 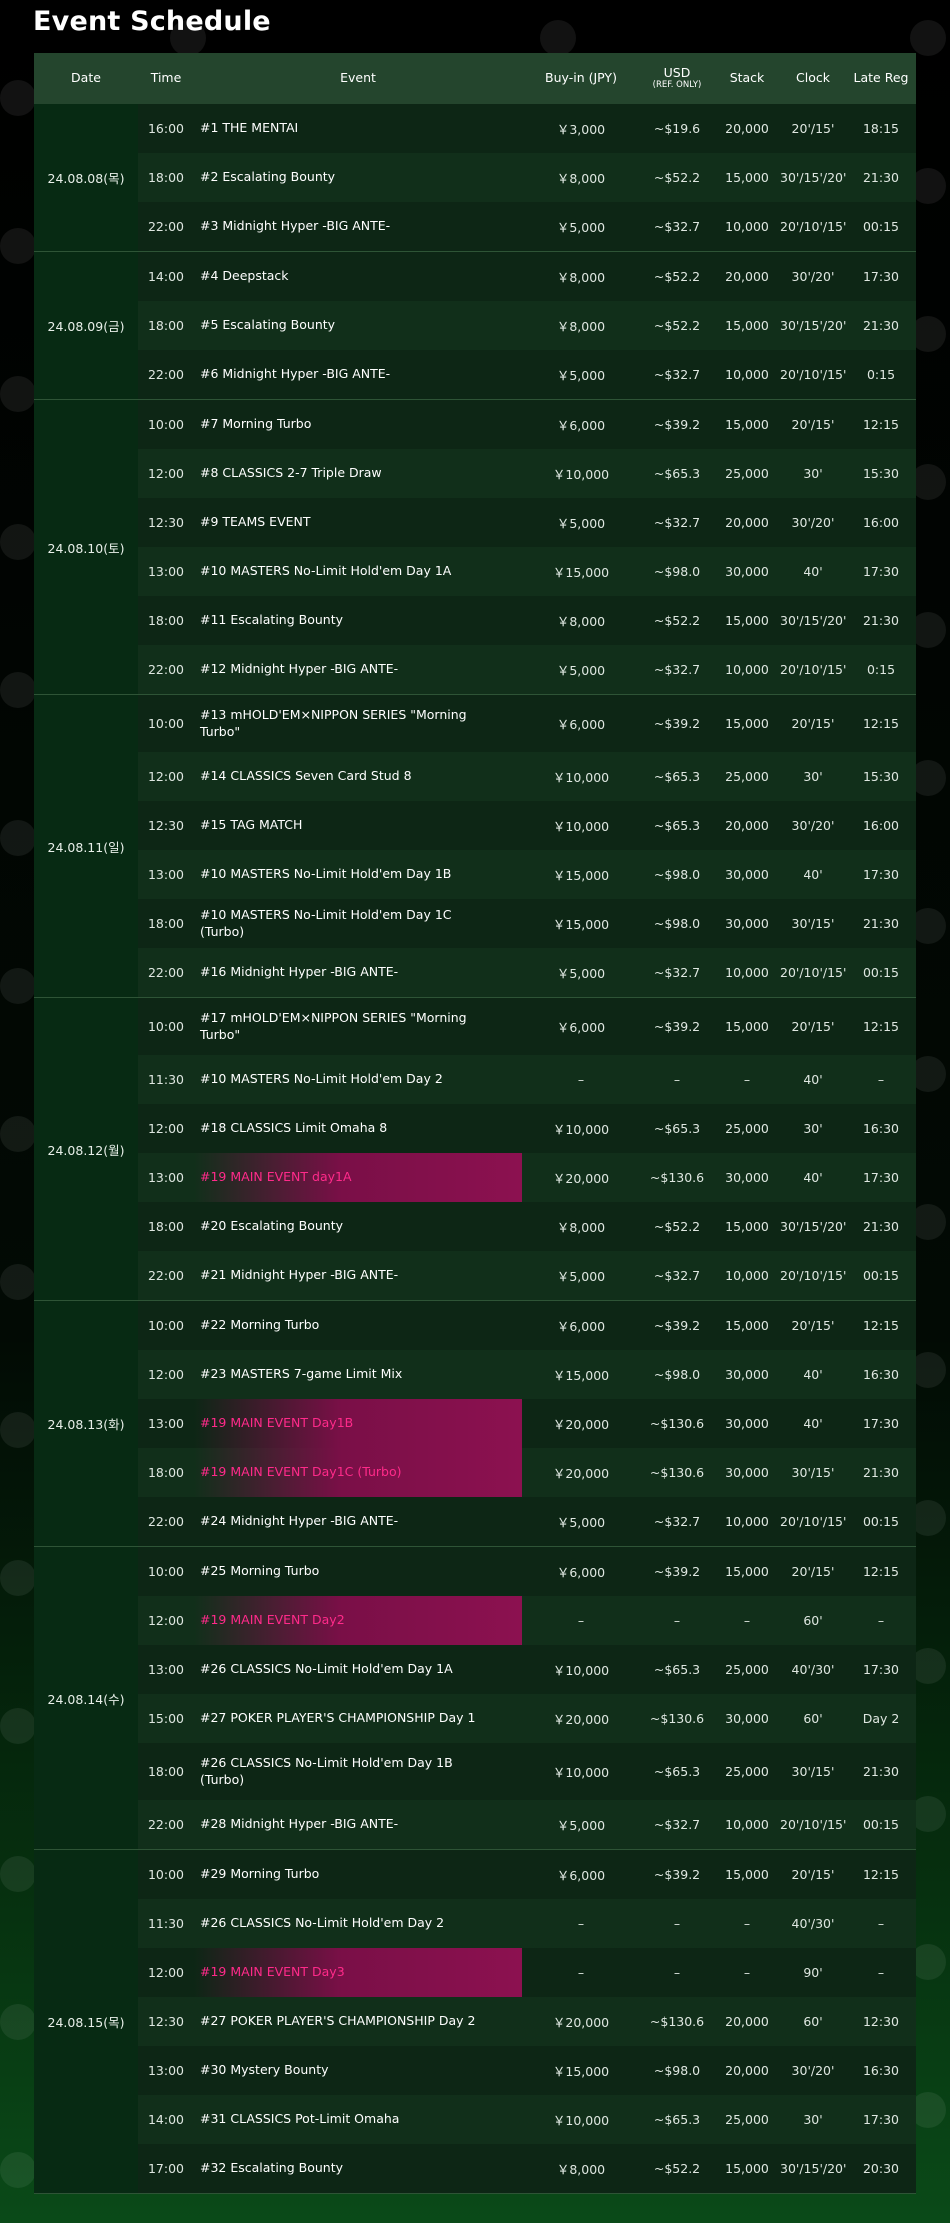 I want to click on main-event-cell: #19 MAIN EVENT Day2, so click(x=358, y=1620).